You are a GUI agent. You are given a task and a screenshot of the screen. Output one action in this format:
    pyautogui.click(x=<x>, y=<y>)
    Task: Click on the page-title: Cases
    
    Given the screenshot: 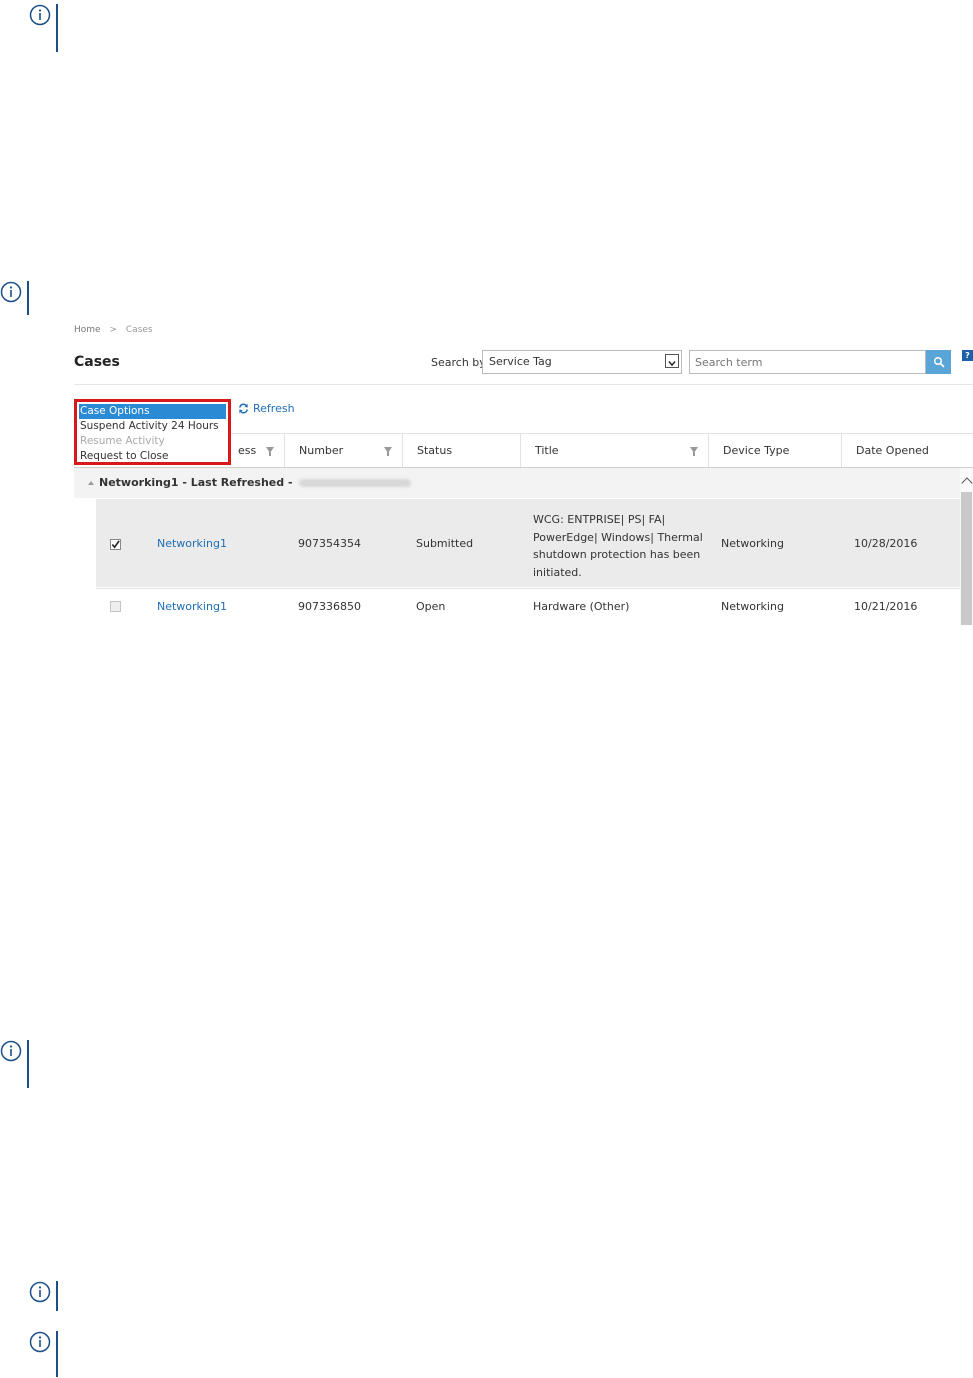 What is the action you would take?
    pyautogui.click(x=97, y=362)
    